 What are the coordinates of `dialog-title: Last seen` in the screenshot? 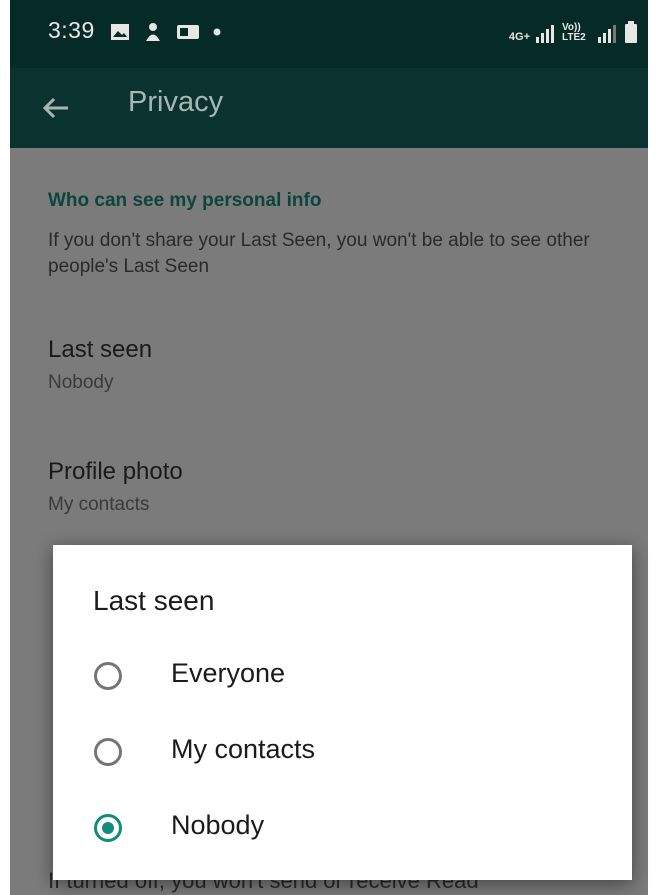 It's located at (154, 600).